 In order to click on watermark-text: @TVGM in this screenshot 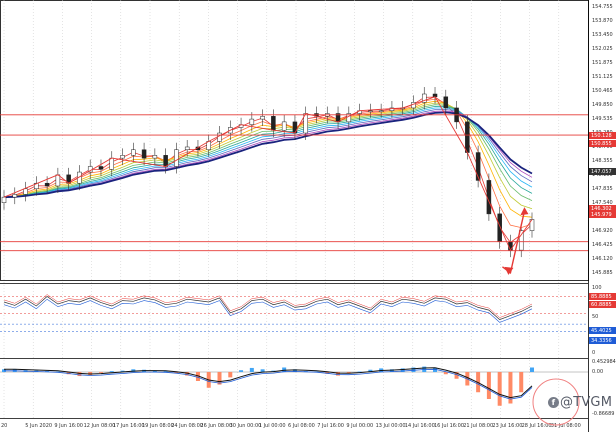, I will do `click(586, 402)`.